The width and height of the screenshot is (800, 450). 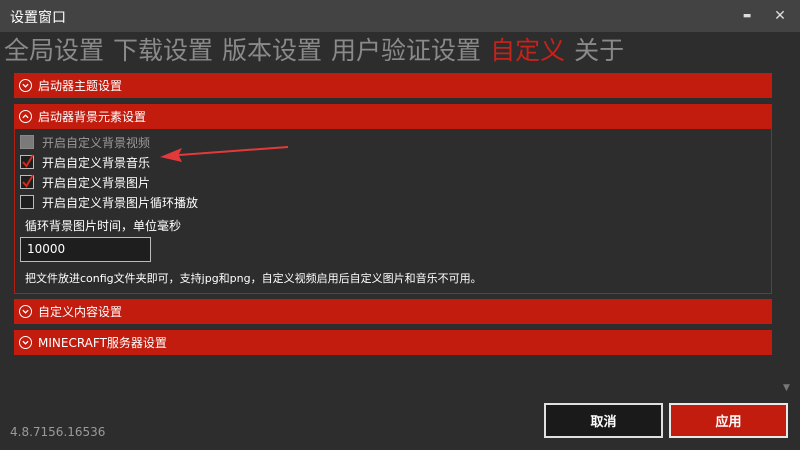 I want to click on bg-image-loop-checkbox, so click(x=27, y=202).